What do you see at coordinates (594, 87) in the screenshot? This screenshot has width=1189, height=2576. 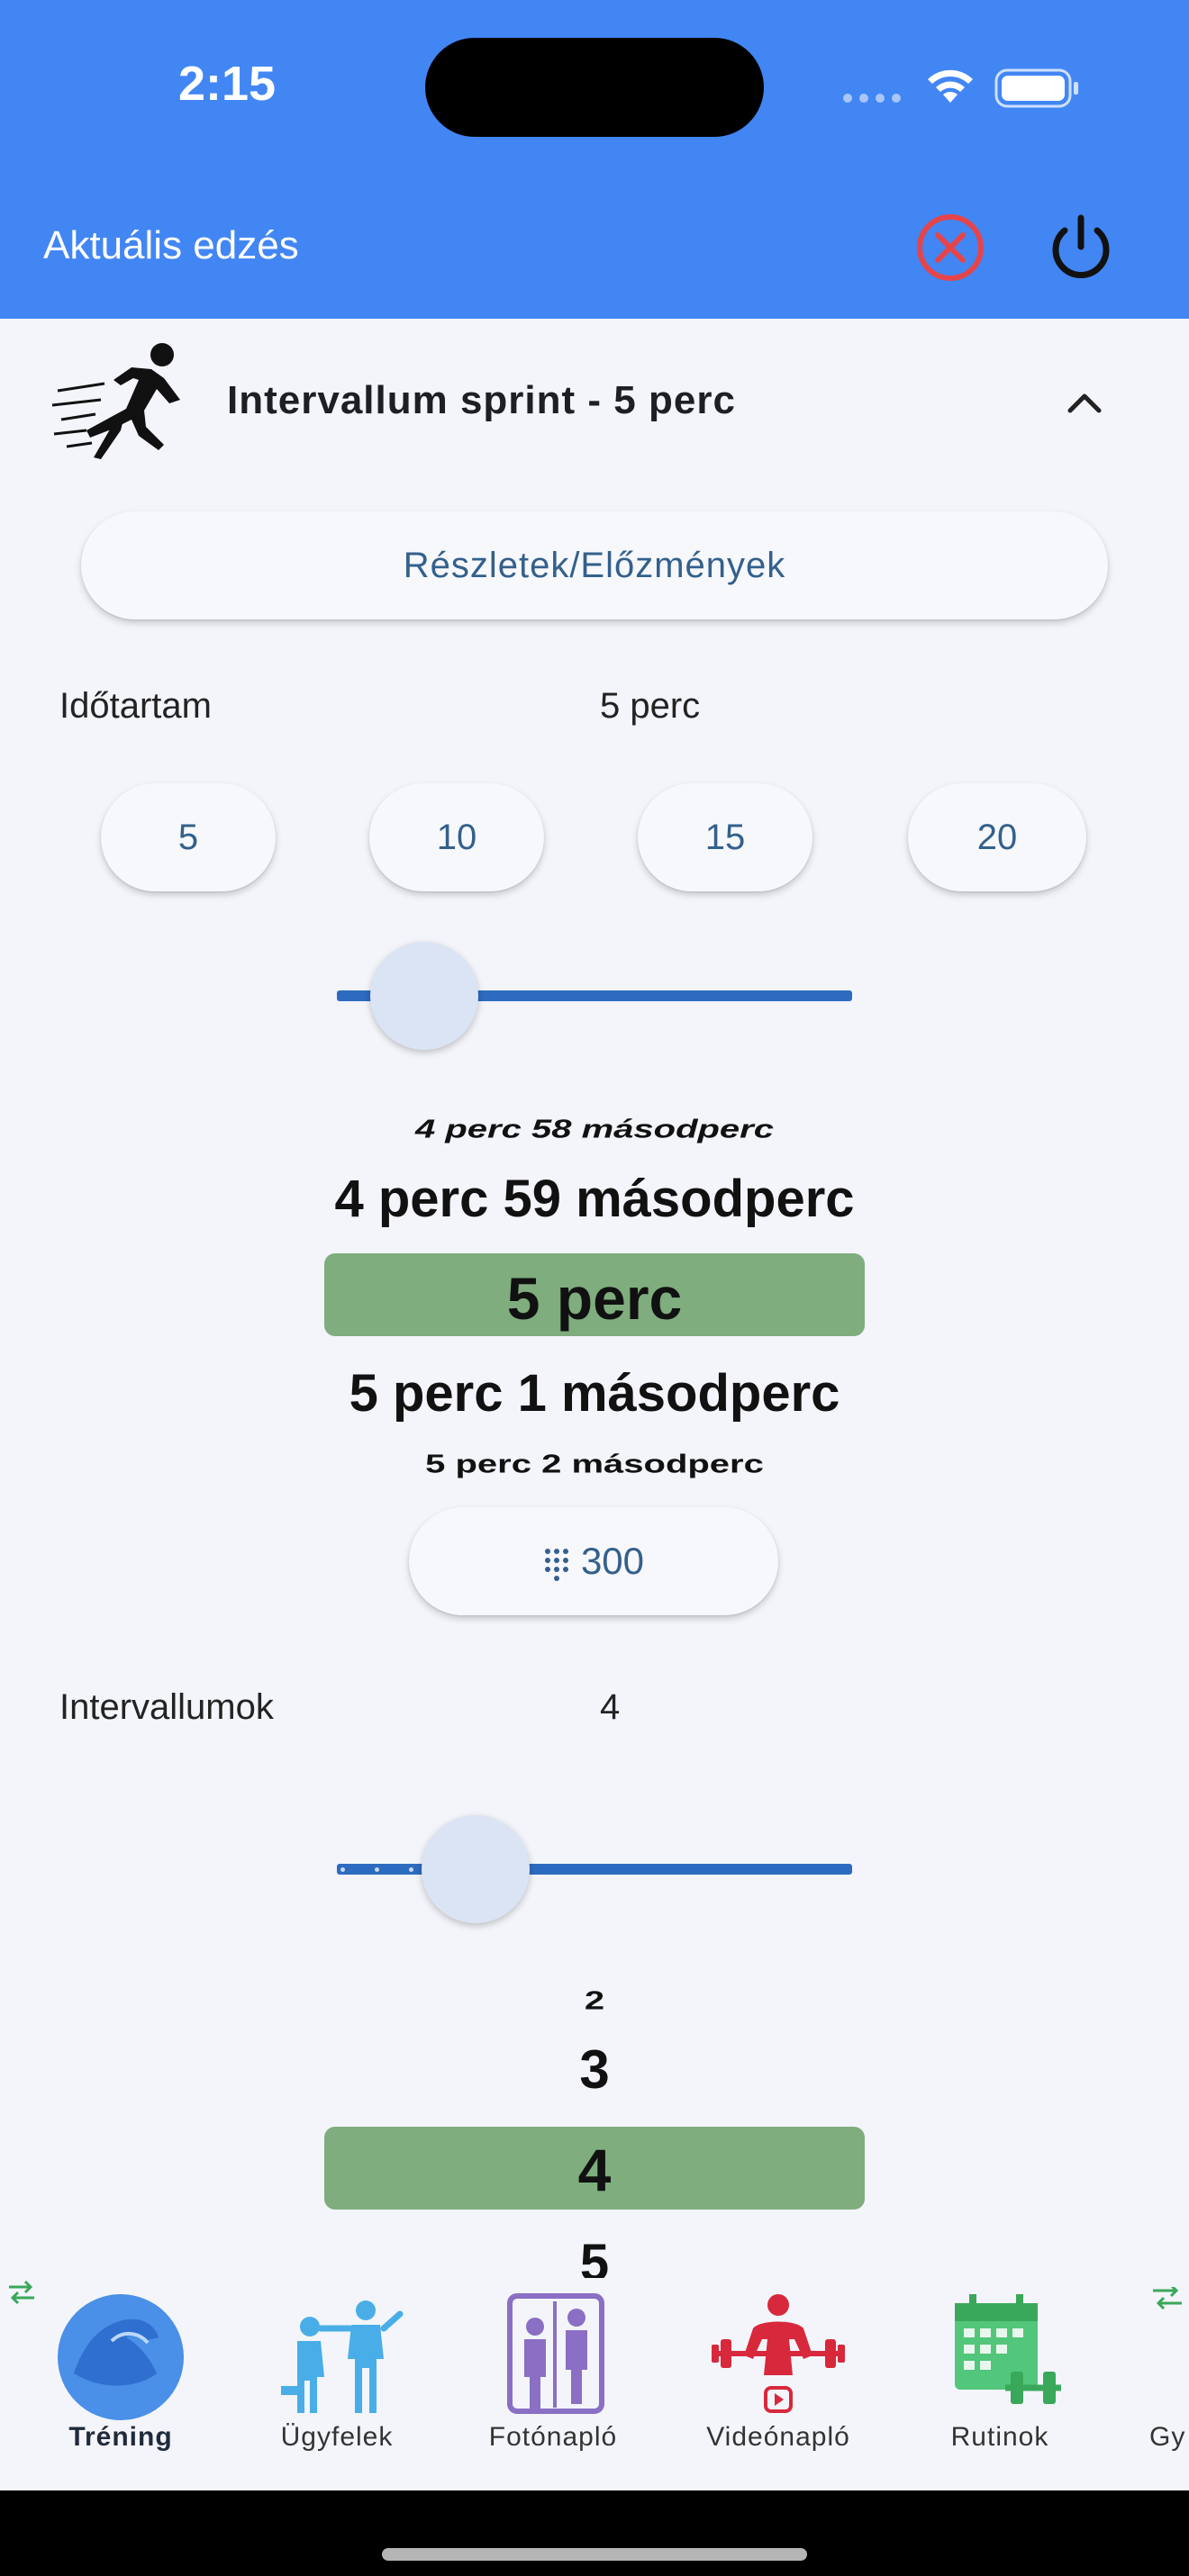 I see `dynamic-island` at bounding box center [594, 87].